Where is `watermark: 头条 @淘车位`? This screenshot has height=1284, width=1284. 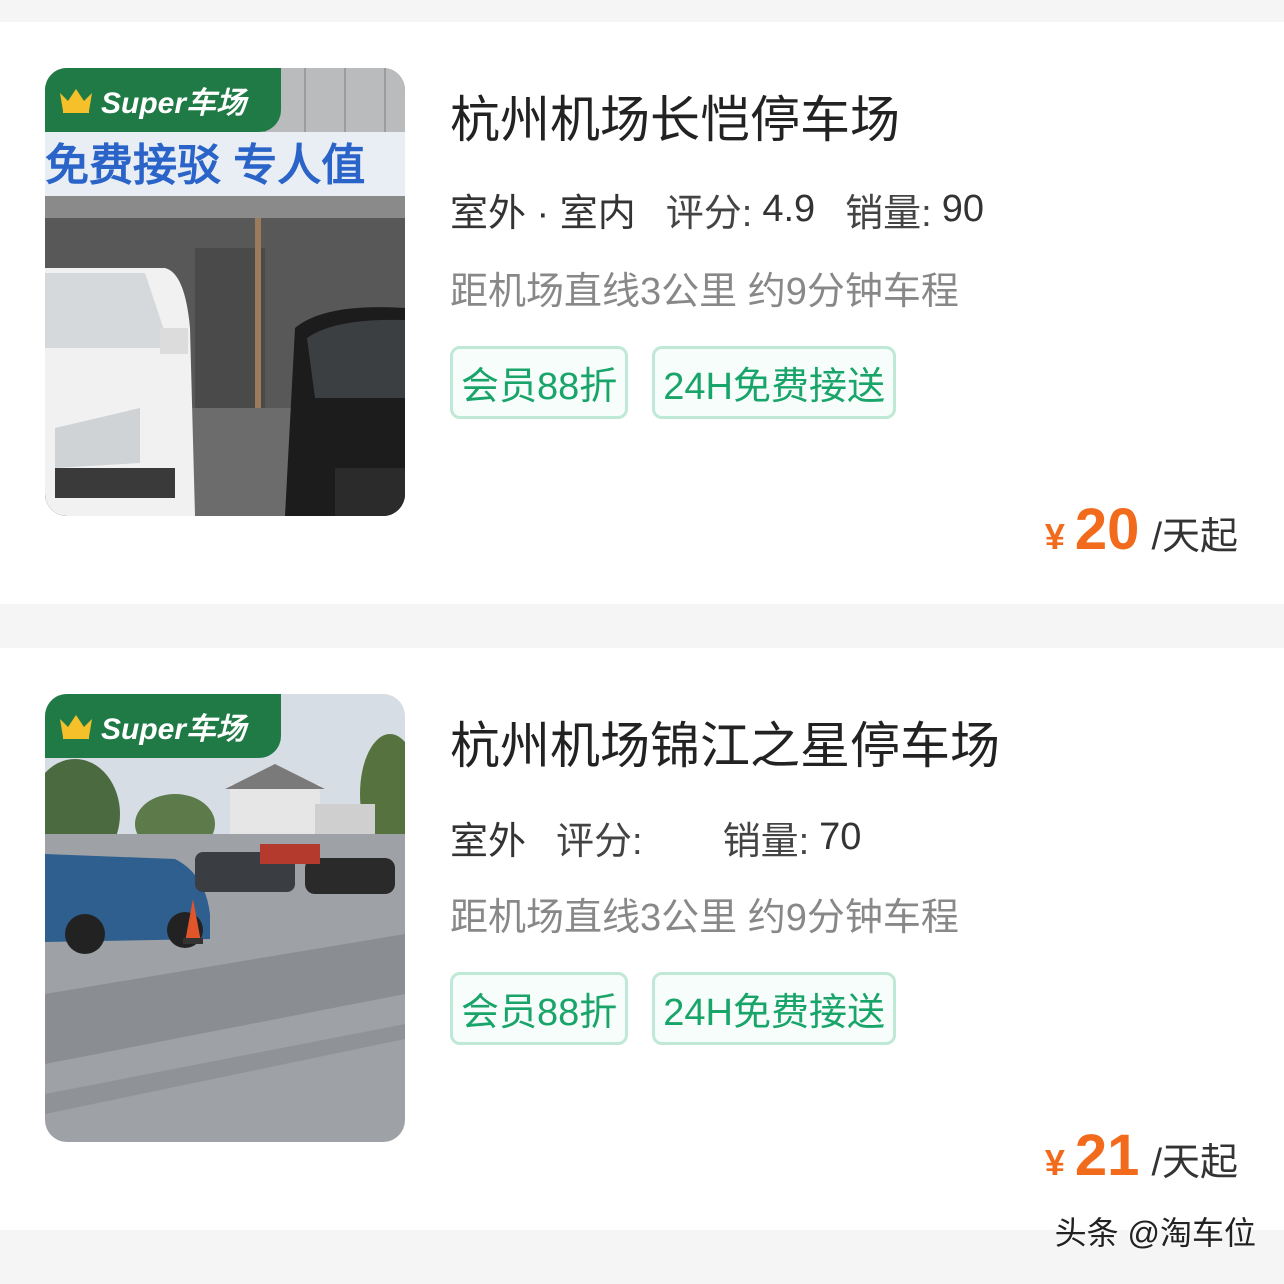 watermark: 头条 @淘车位 is located at coordinates (1155, 1233).